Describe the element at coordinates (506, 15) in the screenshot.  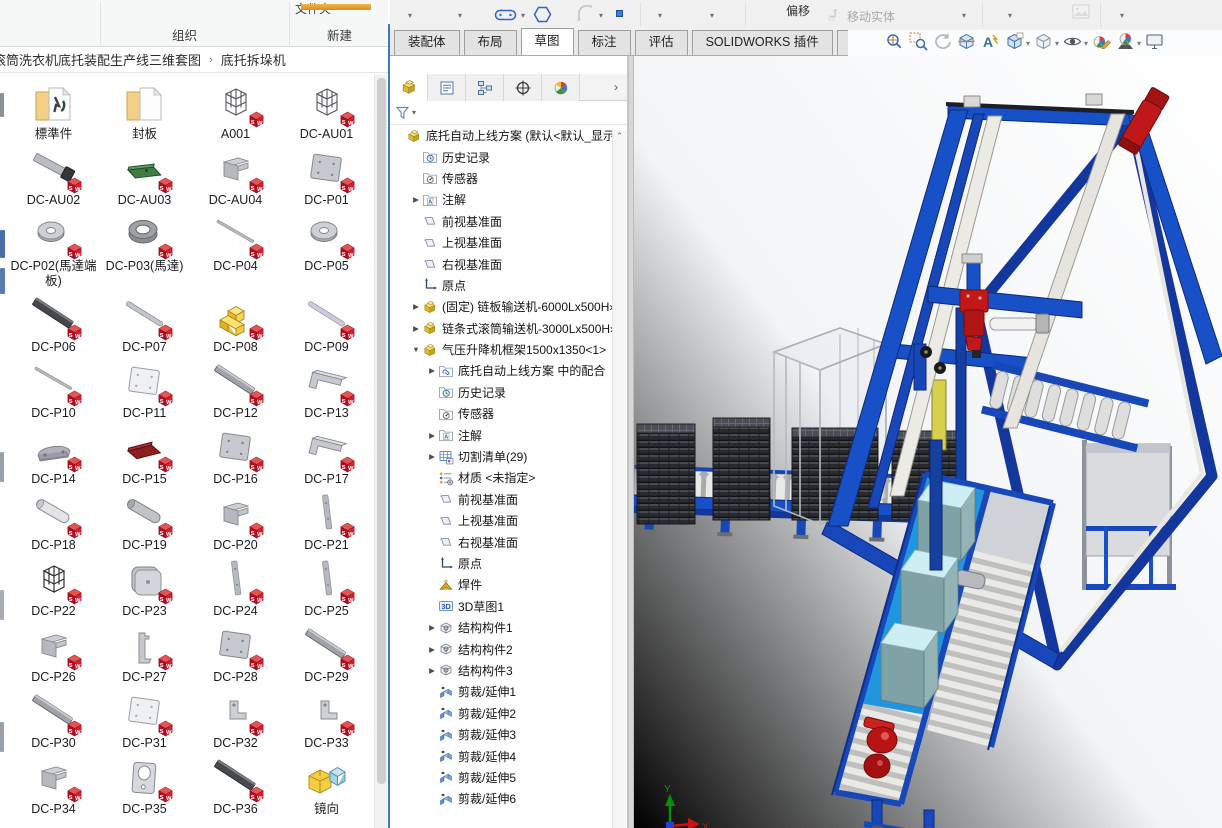
I see `slot-tool-icon` at that location.